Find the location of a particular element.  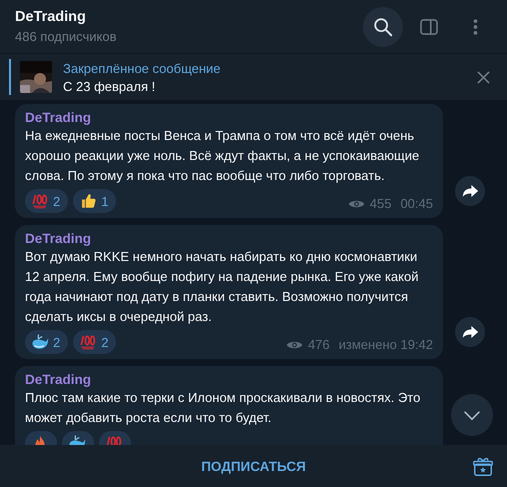

scroll-down-button is located at coordinates (472, 415).